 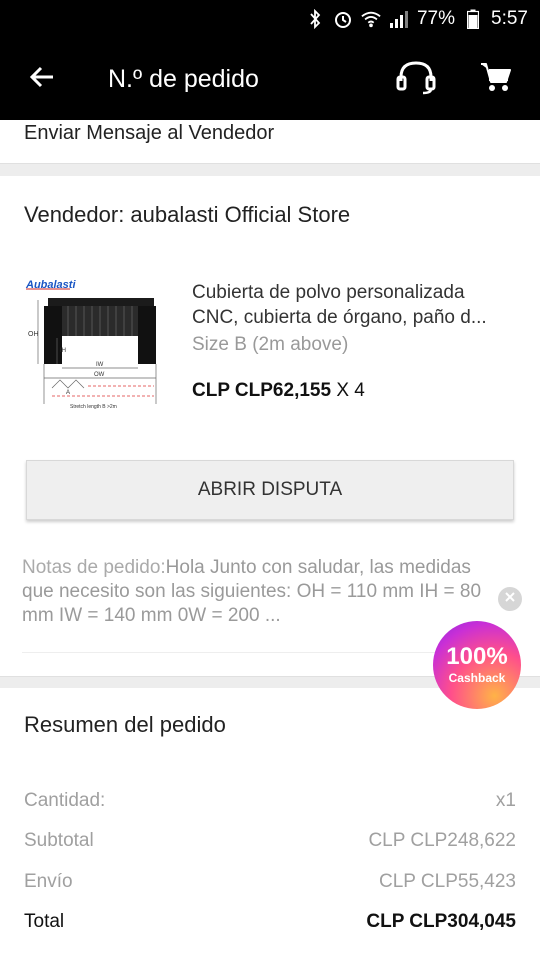 I want to click on product-image-label-ih: IH, so click(x=63, y=351).